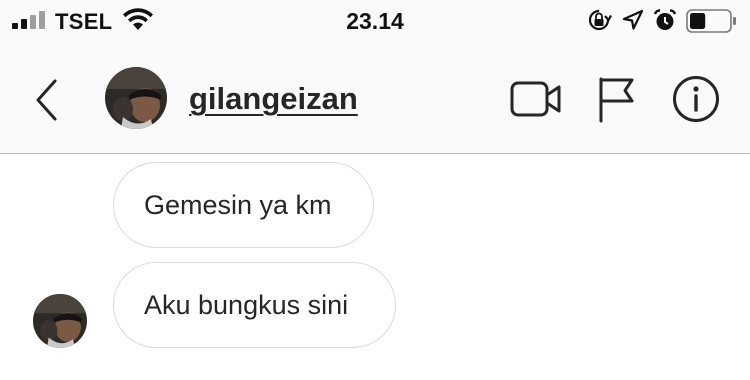 The image size is (750, 380). I want to click on message-bubble: Gemesin ya km, so click(243, 205).